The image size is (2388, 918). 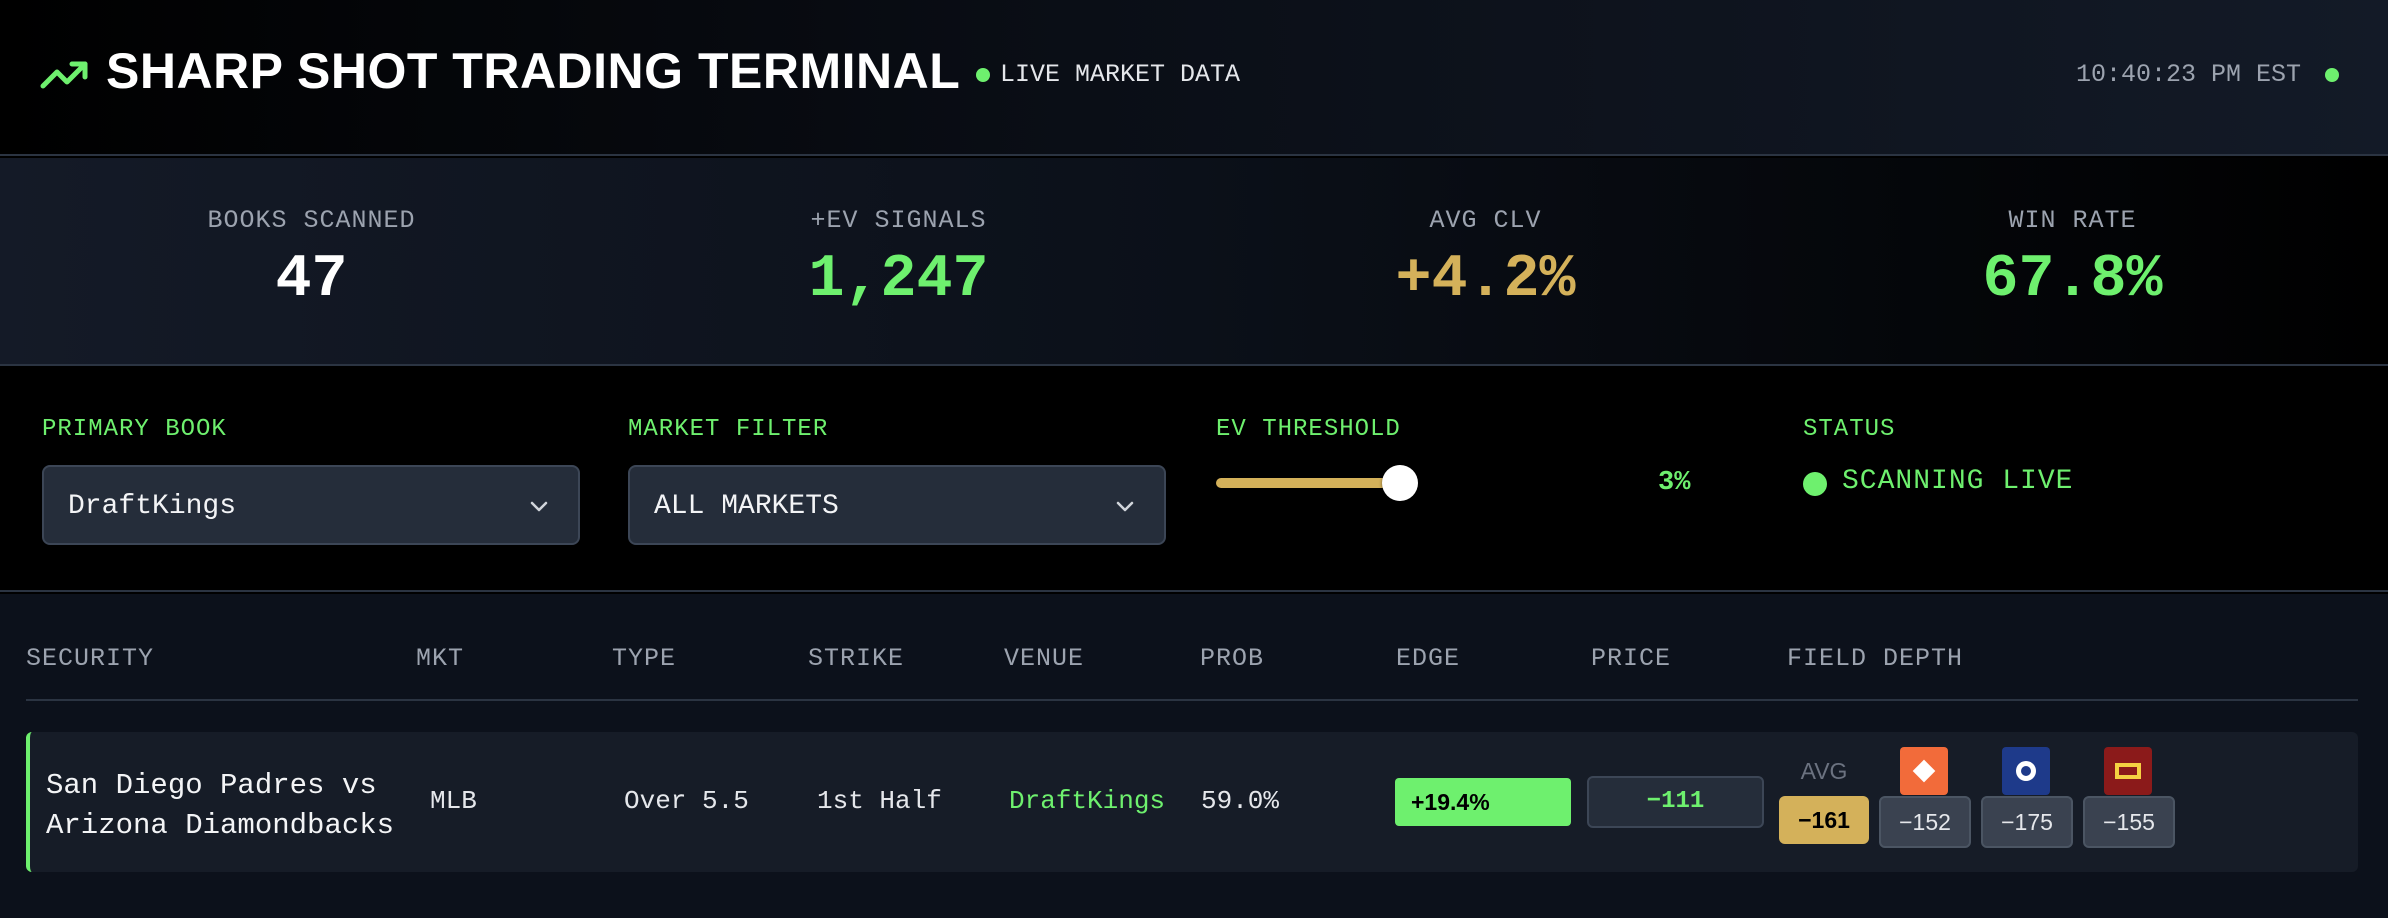 I want to click on book-price-2: −175, so click(x=2027, y=822).